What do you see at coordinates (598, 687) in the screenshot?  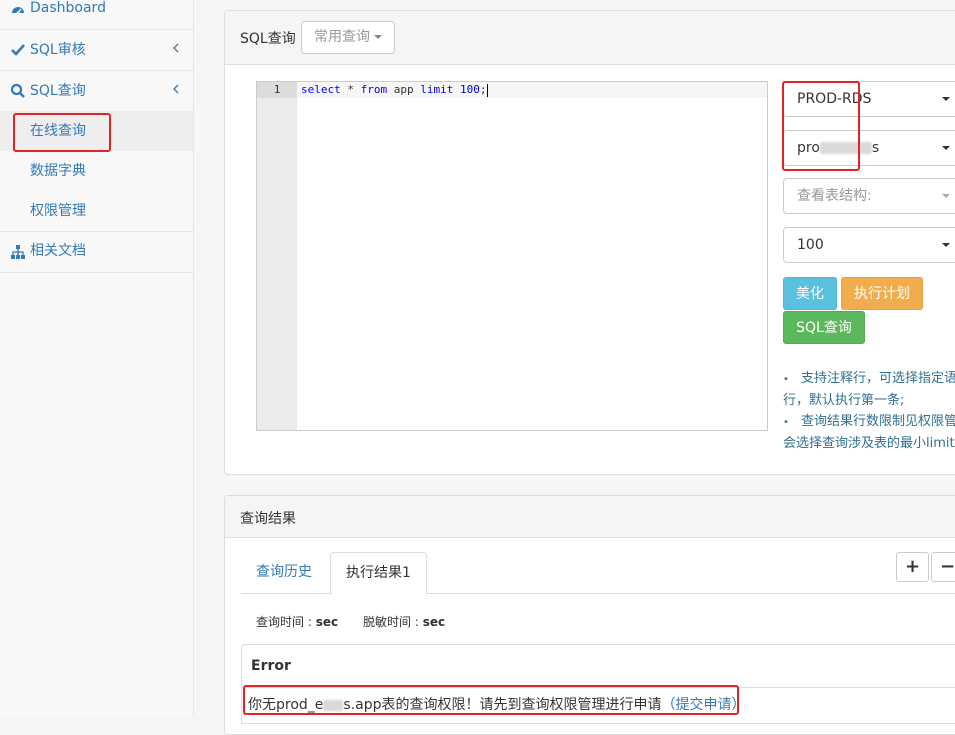 I see `divider` at bounding box center [598, 687].